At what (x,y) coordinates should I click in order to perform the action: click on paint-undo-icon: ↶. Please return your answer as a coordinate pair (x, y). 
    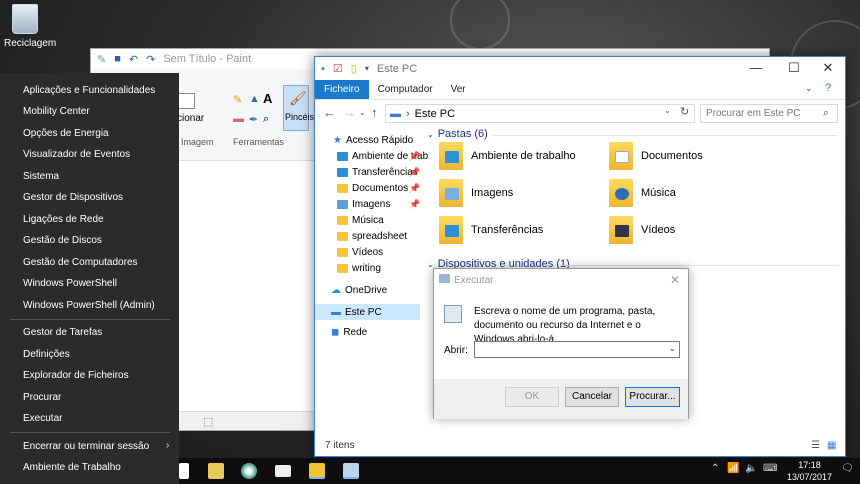
    Looking at the image, I should click on (133, 59).